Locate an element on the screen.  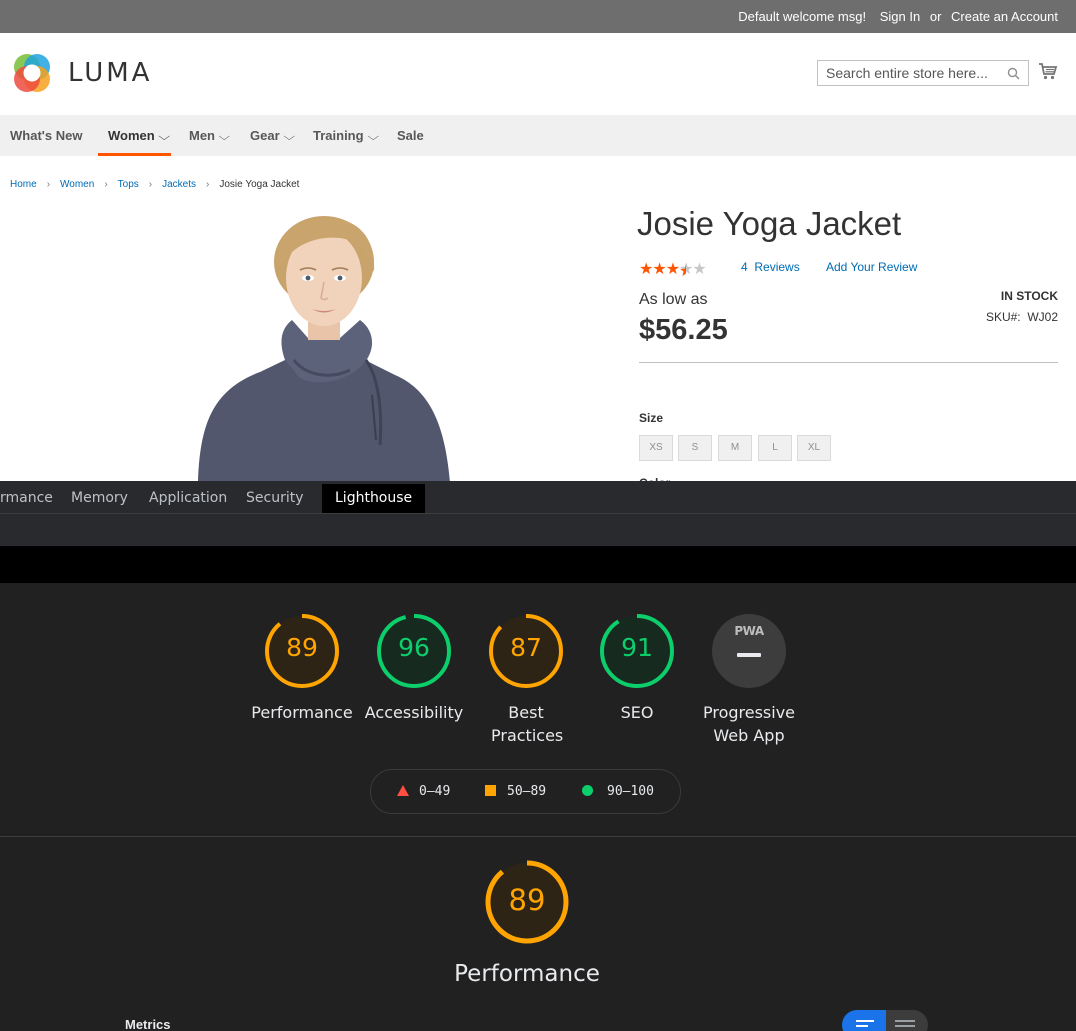
size-swatch-l: L is located at coordinates (775, 448).